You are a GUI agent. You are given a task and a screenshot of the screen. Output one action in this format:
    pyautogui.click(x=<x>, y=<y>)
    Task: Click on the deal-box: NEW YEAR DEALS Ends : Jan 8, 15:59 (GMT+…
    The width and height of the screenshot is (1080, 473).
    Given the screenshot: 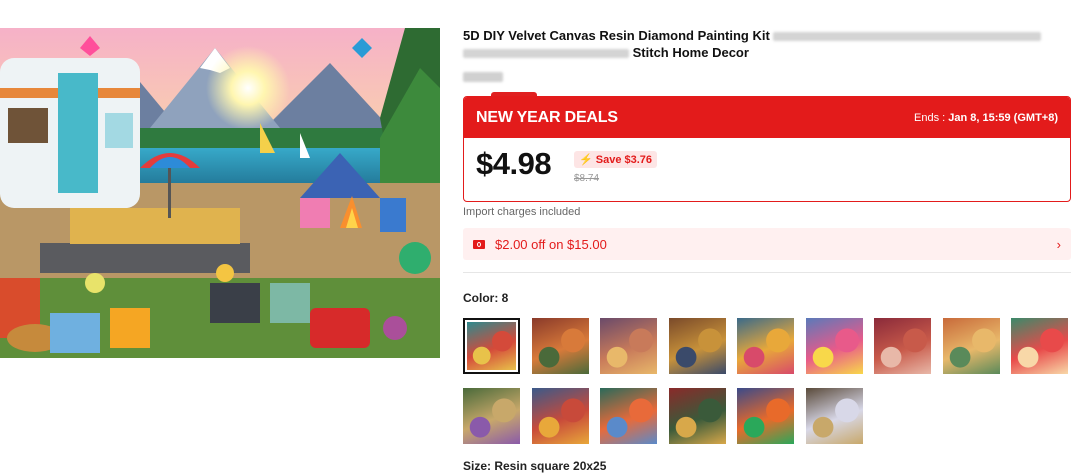 What is the action you would take?
    pyautogui.click(x=767, y=149)
    